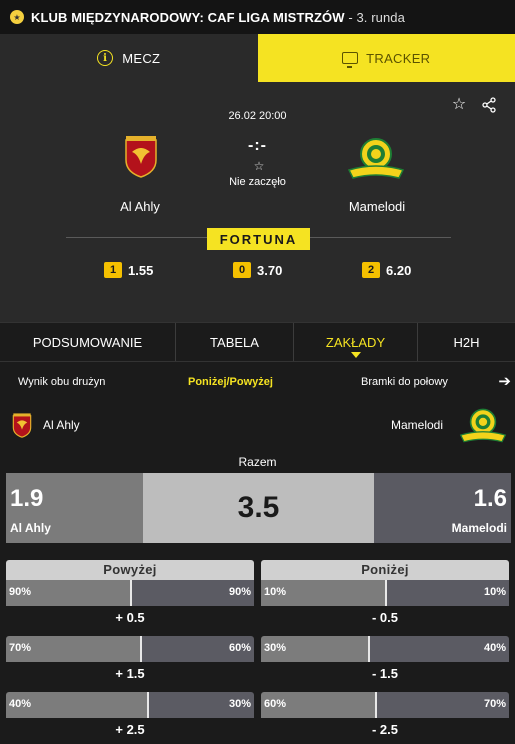  What do you see at coordinates (275, 592) in the screenshot?
I see `home-percentage: 10%` at bounding box center [275, 592].